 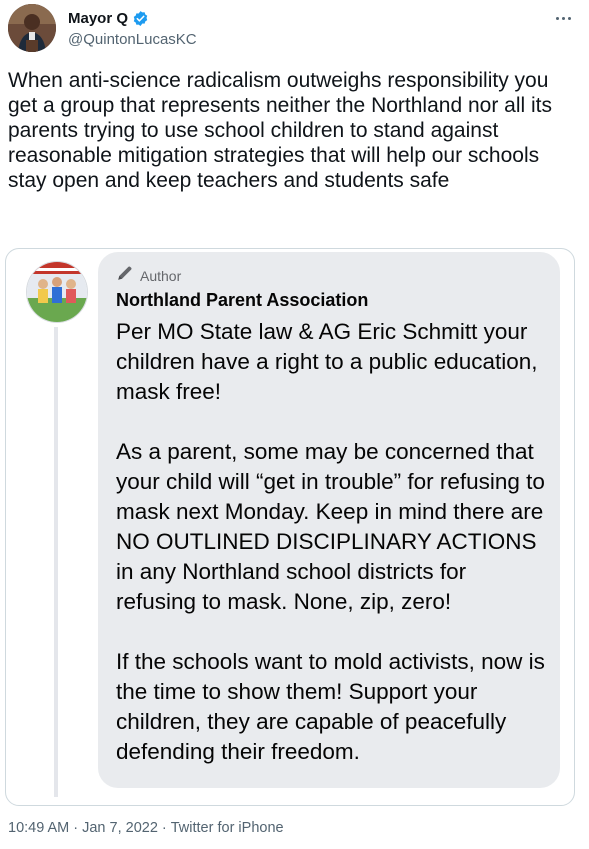 I want to click on author-label: Author, so click(x=161, y=275).